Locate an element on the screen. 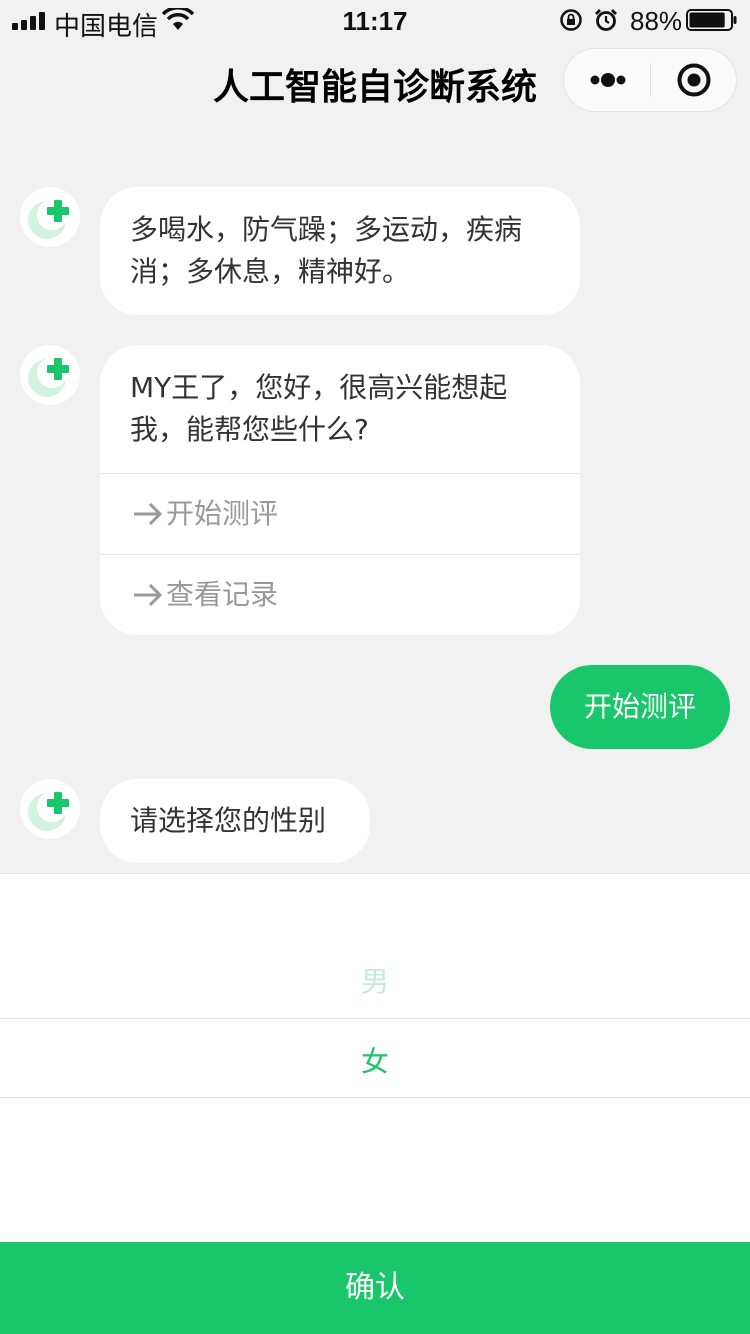 This screenshot has width=750, height=1334. bot-message-bubble: MY王了，您好，很高兴能想起我，能帮您些什么? 开始测评 查看记录 is located at coordinates (340, 490).